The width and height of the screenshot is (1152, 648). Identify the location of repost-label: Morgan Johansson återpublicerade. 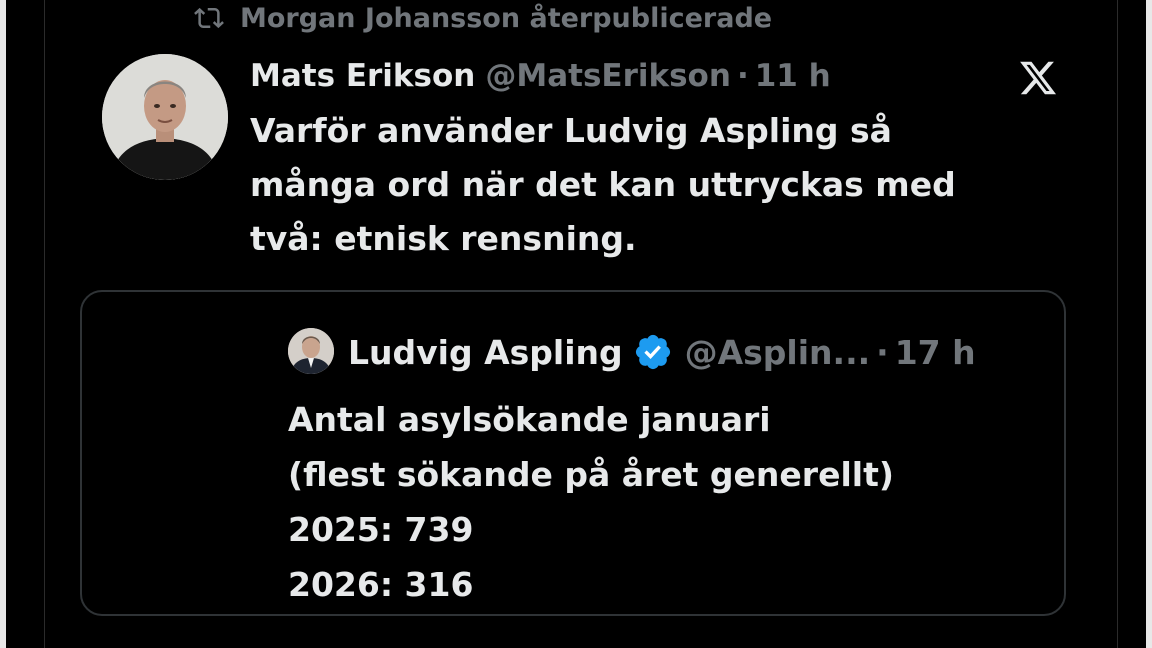
(506, 18).